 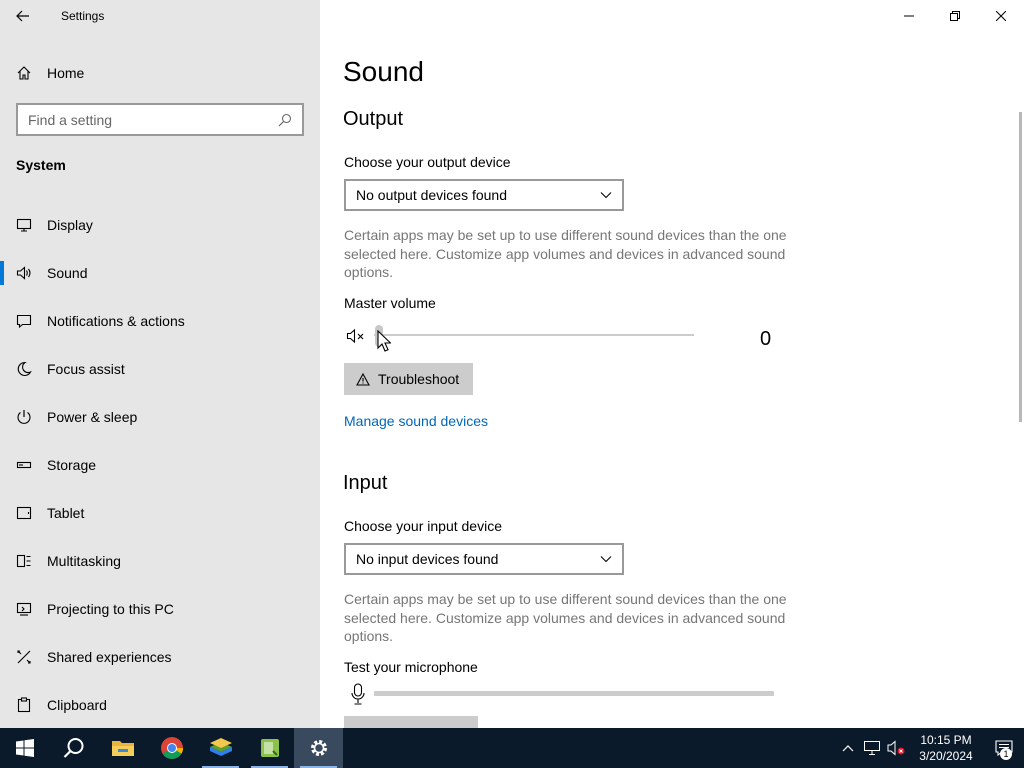 I want to click on output-device-value: No output devices found, so click(x=431, y=195).